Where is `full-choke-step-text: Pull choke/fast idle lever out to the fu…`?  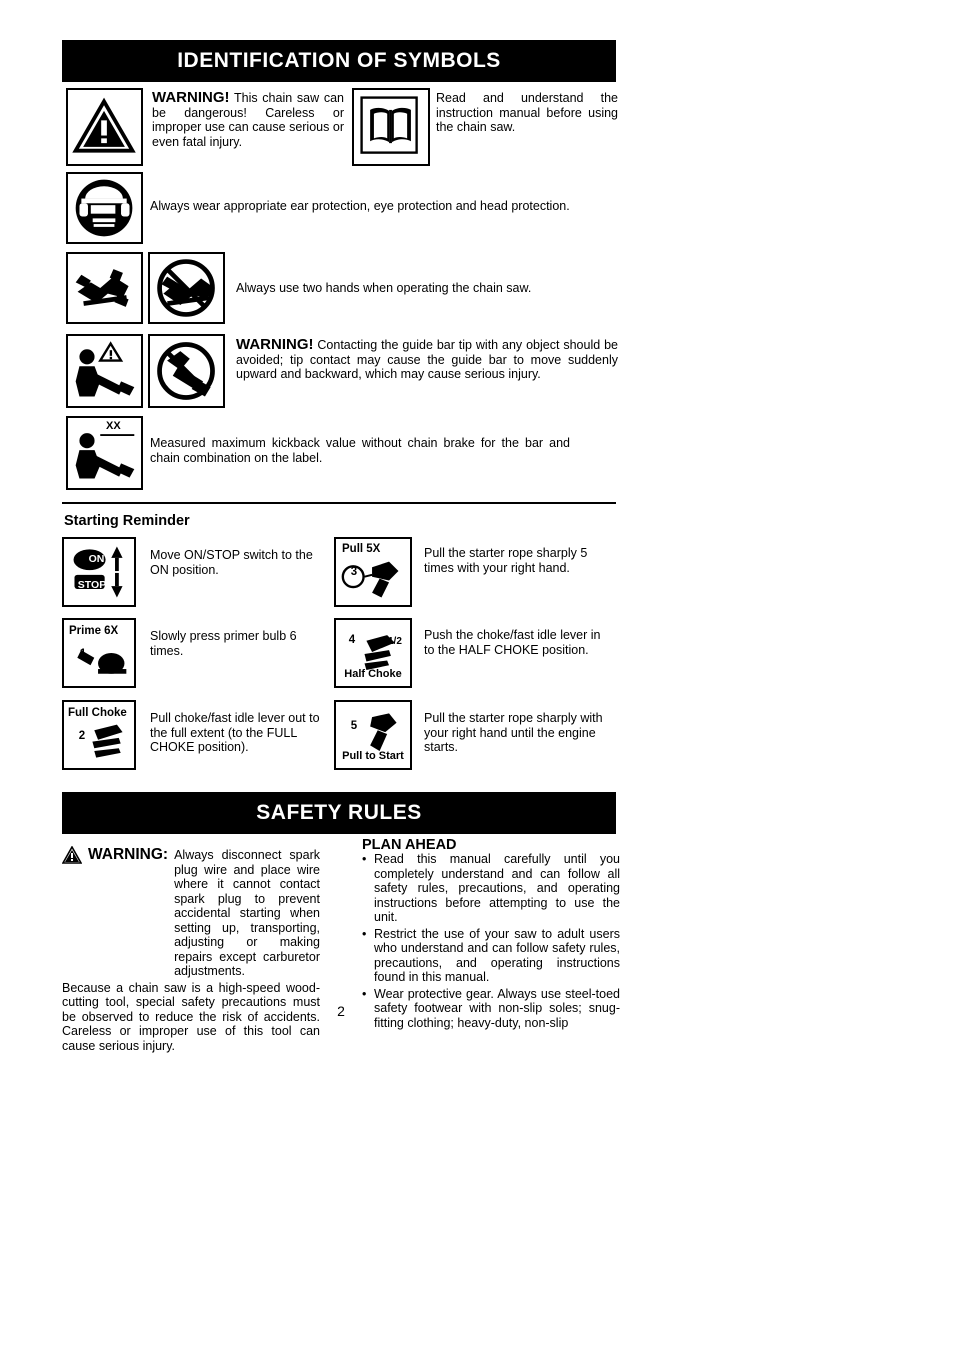
full-choke-step-text: Pull choke/fast idle lever out to the fu… is located at coordinates (235, 732).